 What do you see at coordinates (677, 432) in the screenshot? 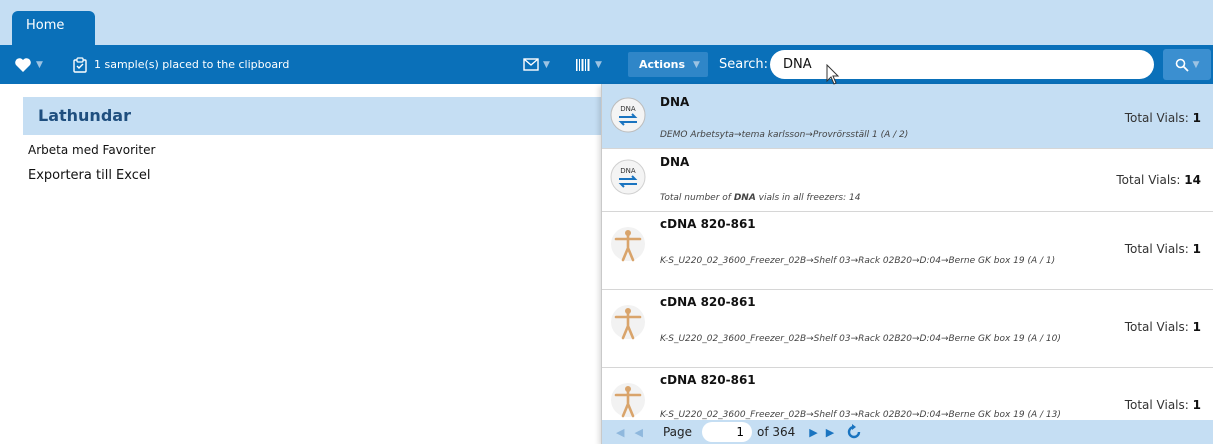
I see `page-label: Page` at bounding box center [677, 432].